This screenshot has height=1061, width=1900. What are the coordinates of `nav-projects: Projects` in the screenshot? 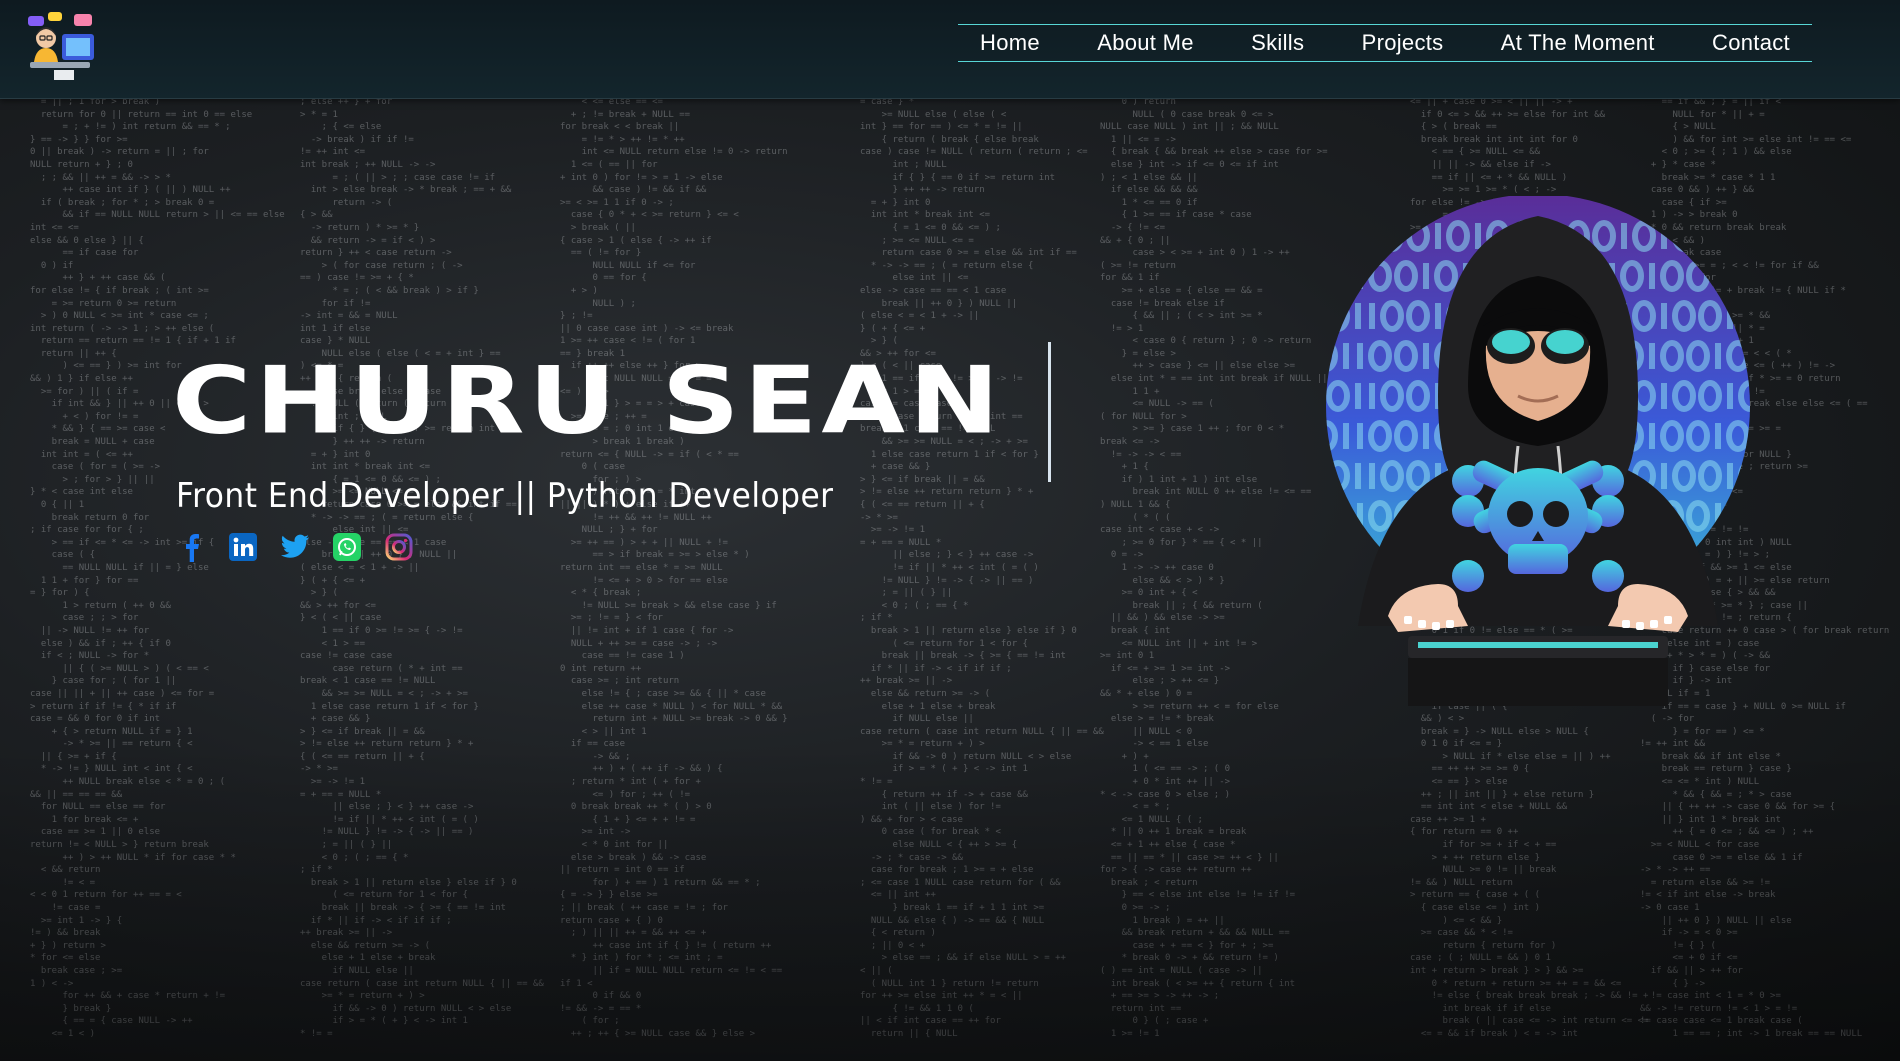 It's located at (1403, 43).